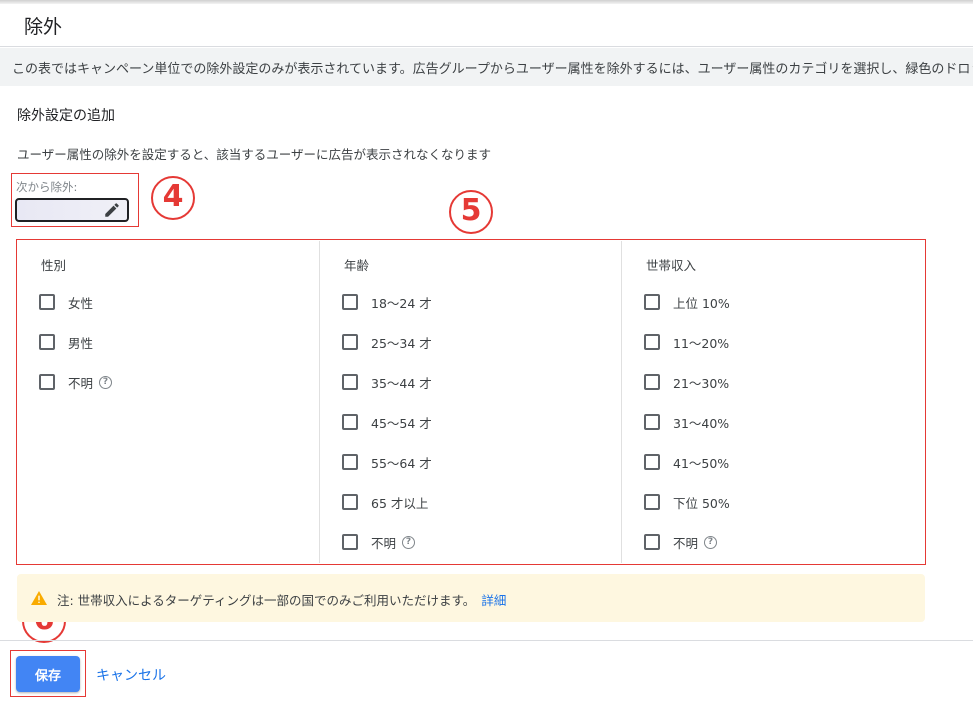 The width and height of the screenshot is (973, 708). Describe the element at coordinates (701, 463) in the screenshot. I see `option-label: 41～50%` at that location.